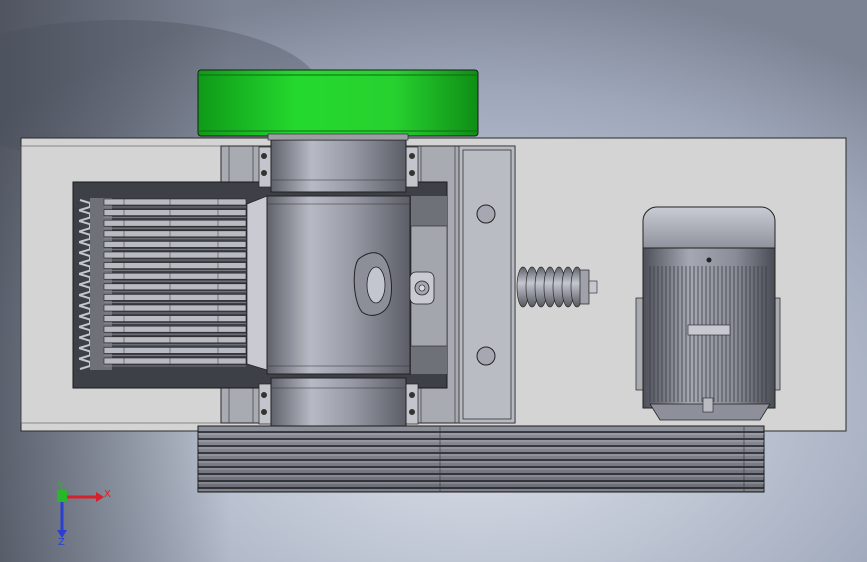 The width and height of the screenshot is (867, 562). Describe the element at coordinates (487, 284) in the screenshot. I see `bearing-block-right` at that location.